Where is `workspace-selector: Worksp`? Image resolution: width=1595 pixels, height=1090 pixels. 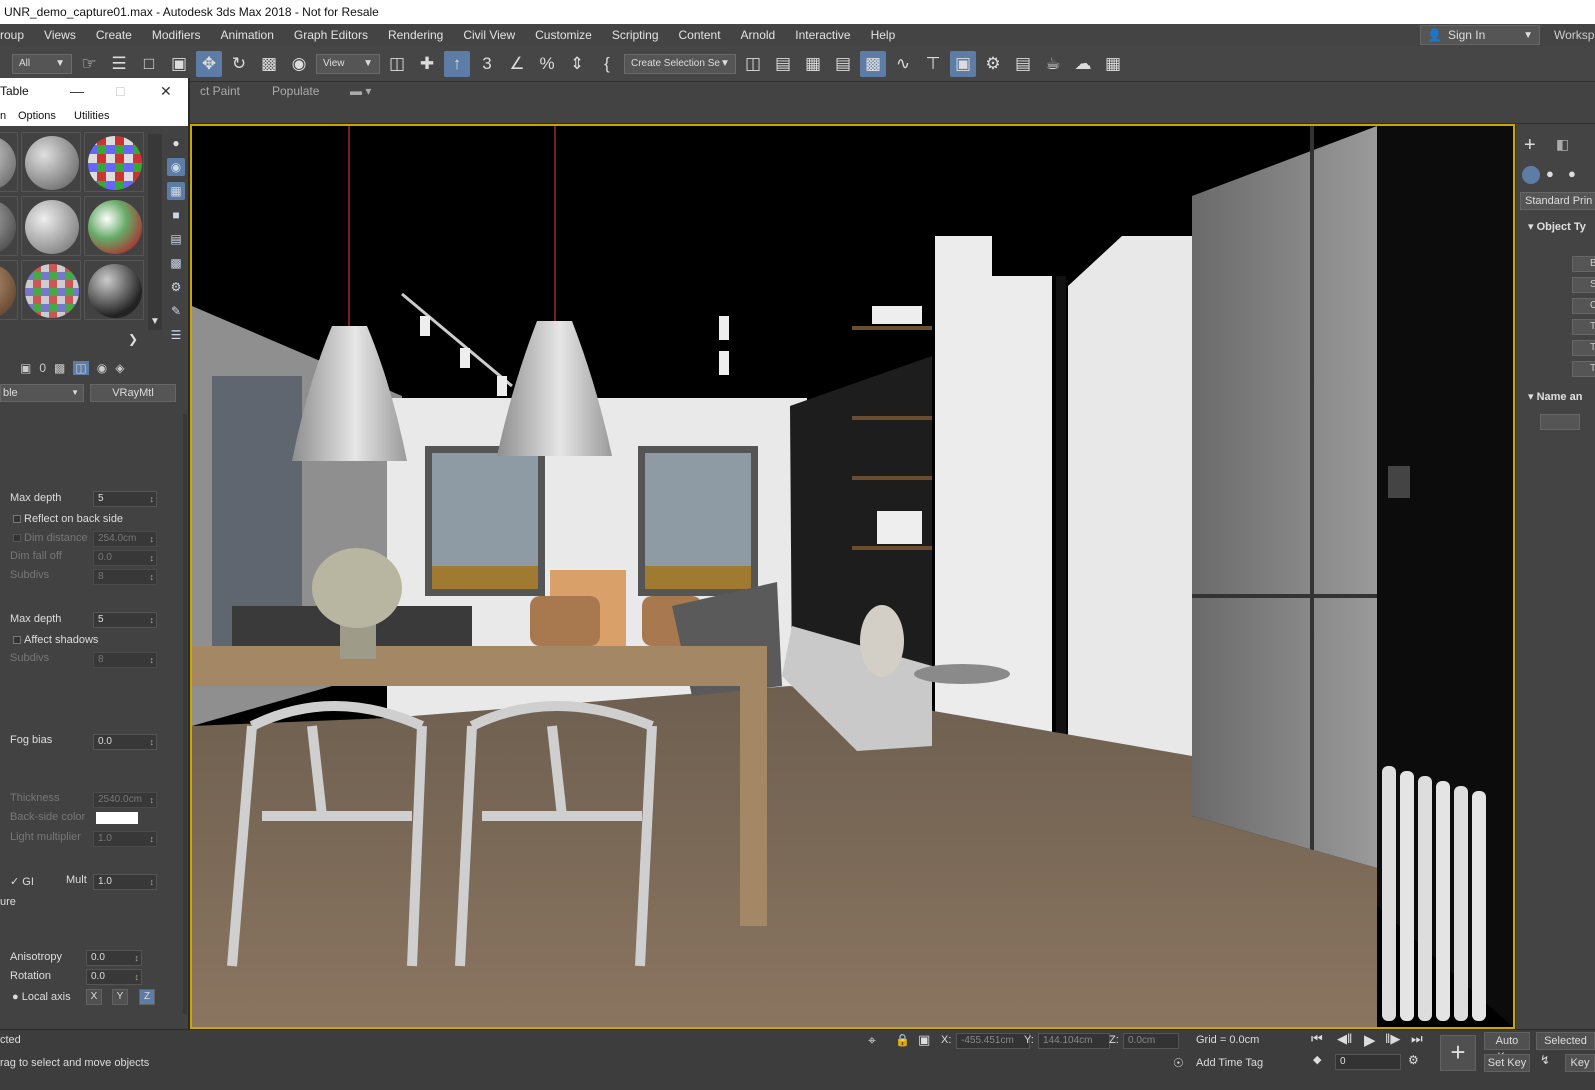 workspace-selector: Worksp is located at coordinates (1574, 35).